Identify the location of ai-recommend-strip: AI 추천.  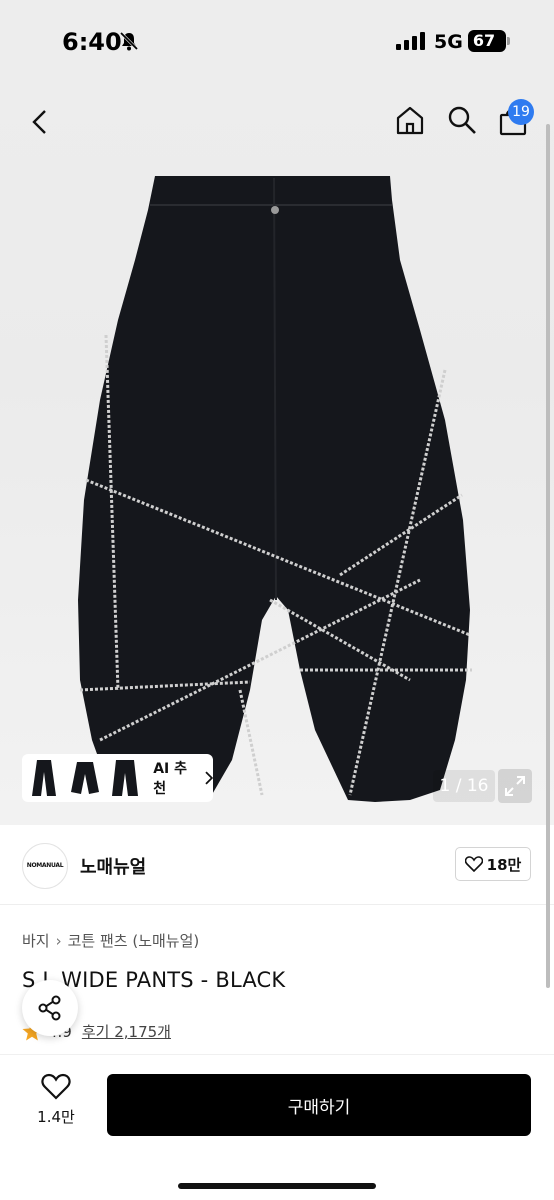
(118, 778).